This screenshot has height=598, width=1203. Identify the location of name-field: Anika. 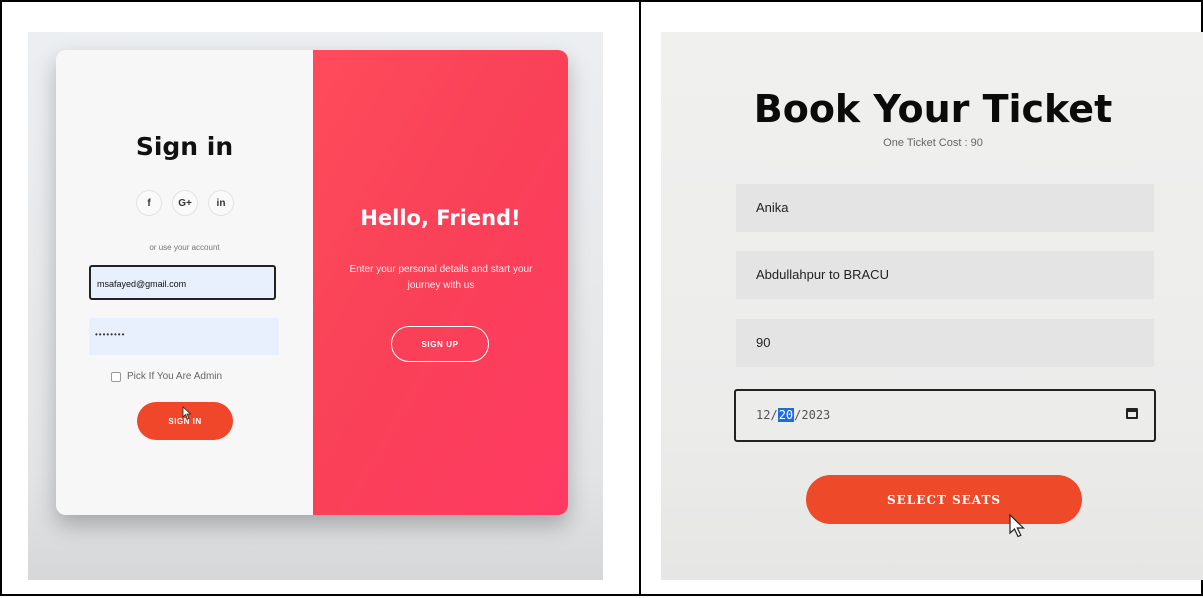
(945, 208).